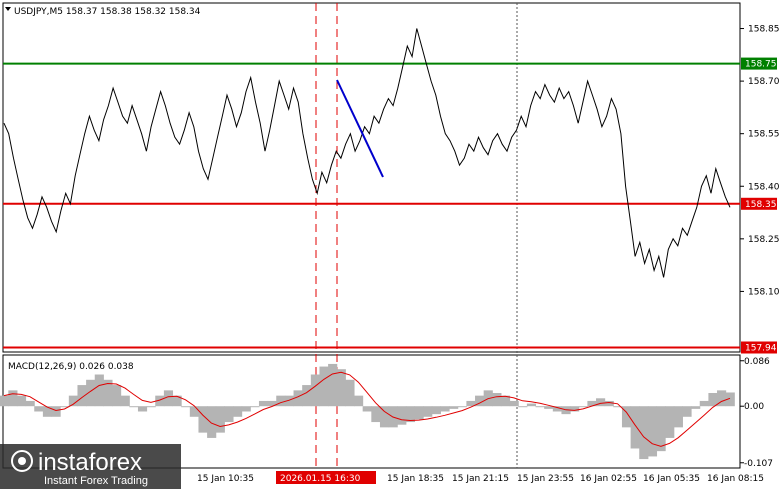  Describe the element at coordinates (671, 479) in the screenshot. I see `time-tick-label: 16 Jan 05:35` at that location.